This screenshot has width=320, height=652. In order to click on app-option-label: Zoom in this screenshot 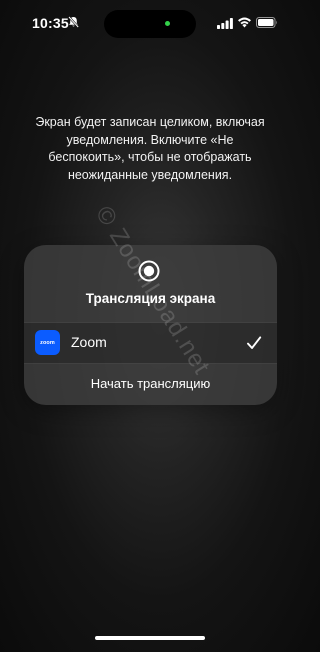, I will do `click(89, 342)`.